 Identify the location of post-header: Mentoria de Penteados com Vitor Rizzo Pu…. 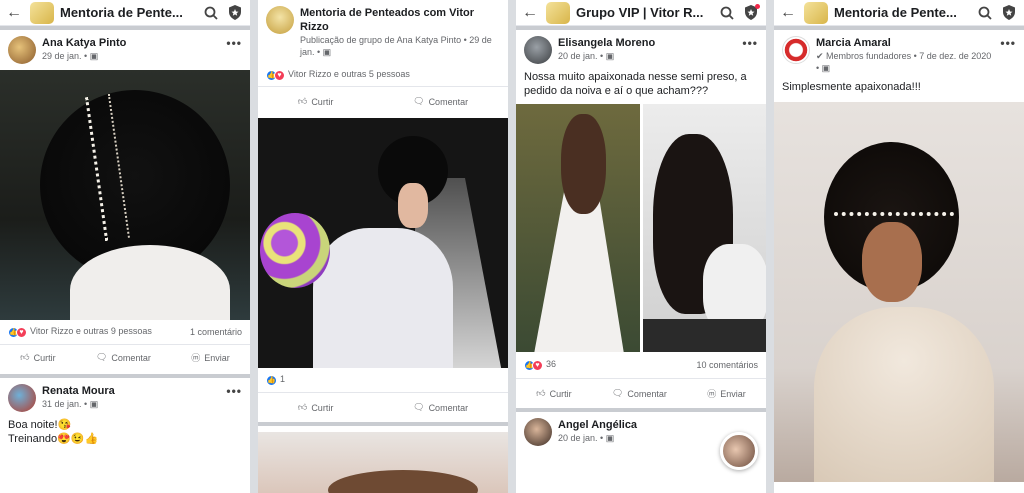
(383, 32).